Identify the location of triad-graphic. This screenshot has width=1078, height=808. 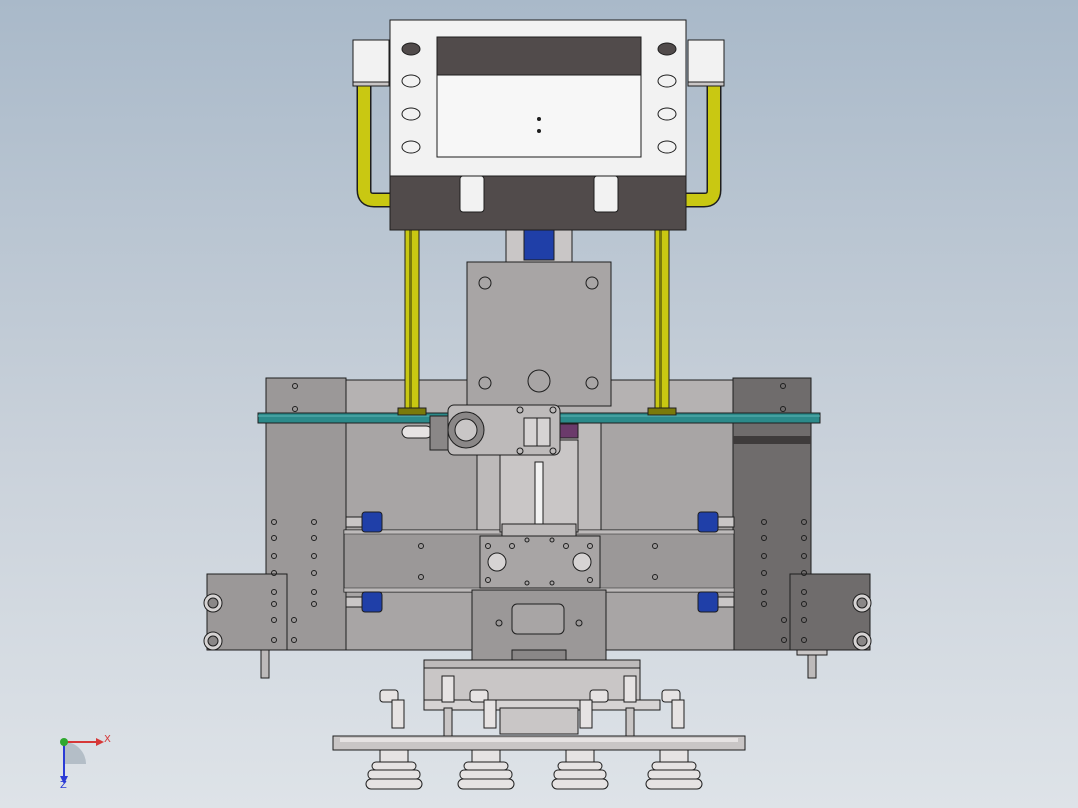
(82, 761).